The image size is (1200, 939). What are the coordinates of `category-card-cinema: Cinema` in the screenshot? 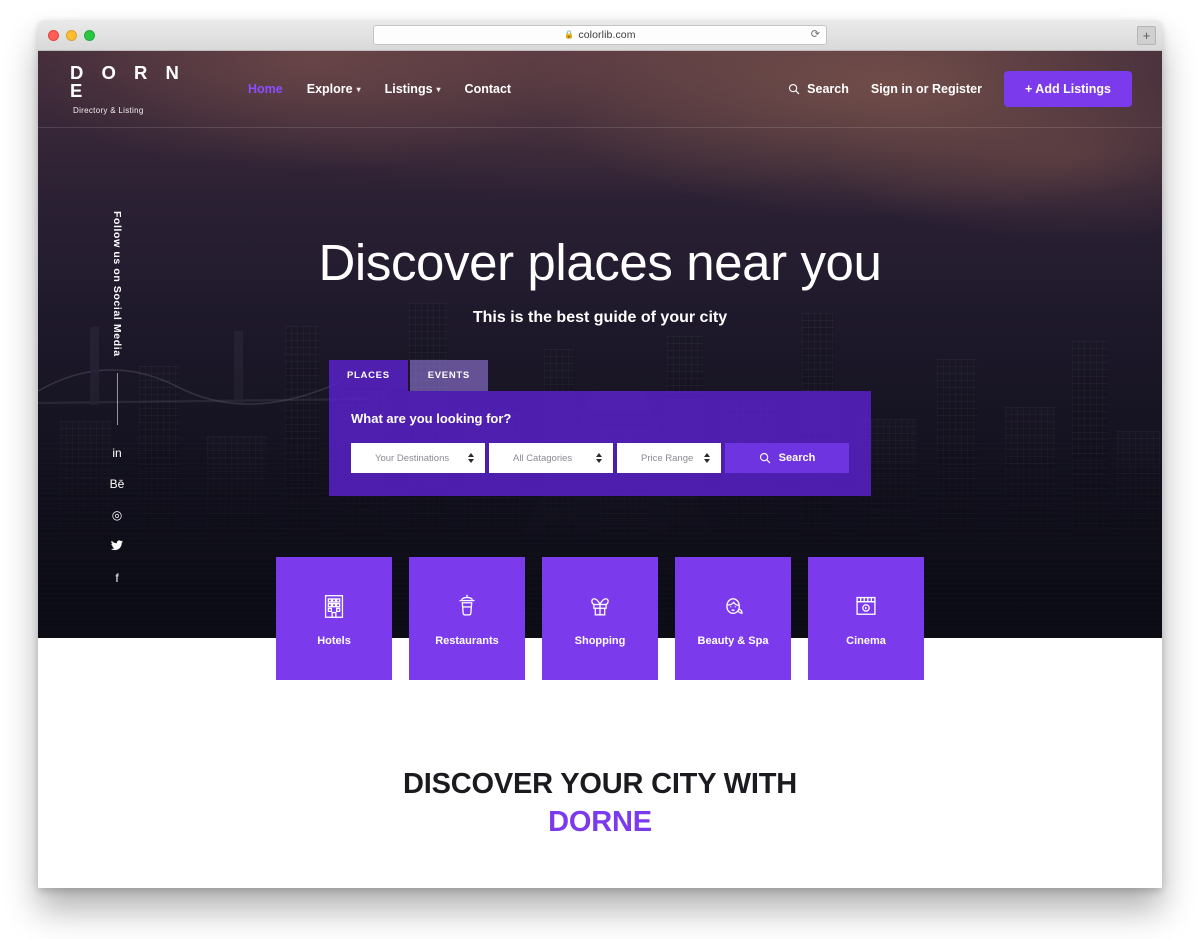 It's located at (866, 618).